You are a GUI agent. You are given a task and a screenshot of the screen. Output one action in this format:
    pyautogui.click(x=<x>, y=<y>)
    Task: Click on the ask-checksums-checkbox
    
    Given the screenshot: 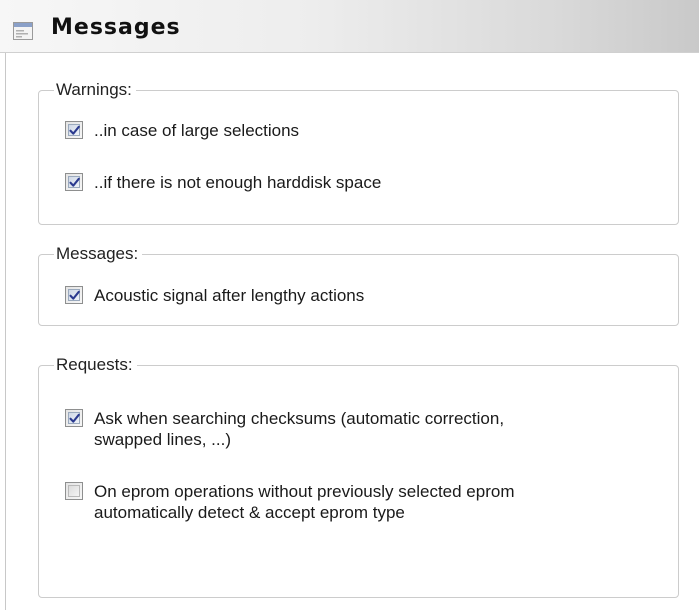 What is the action you would take?
    pyautogui.click(x=74, y=418)
    